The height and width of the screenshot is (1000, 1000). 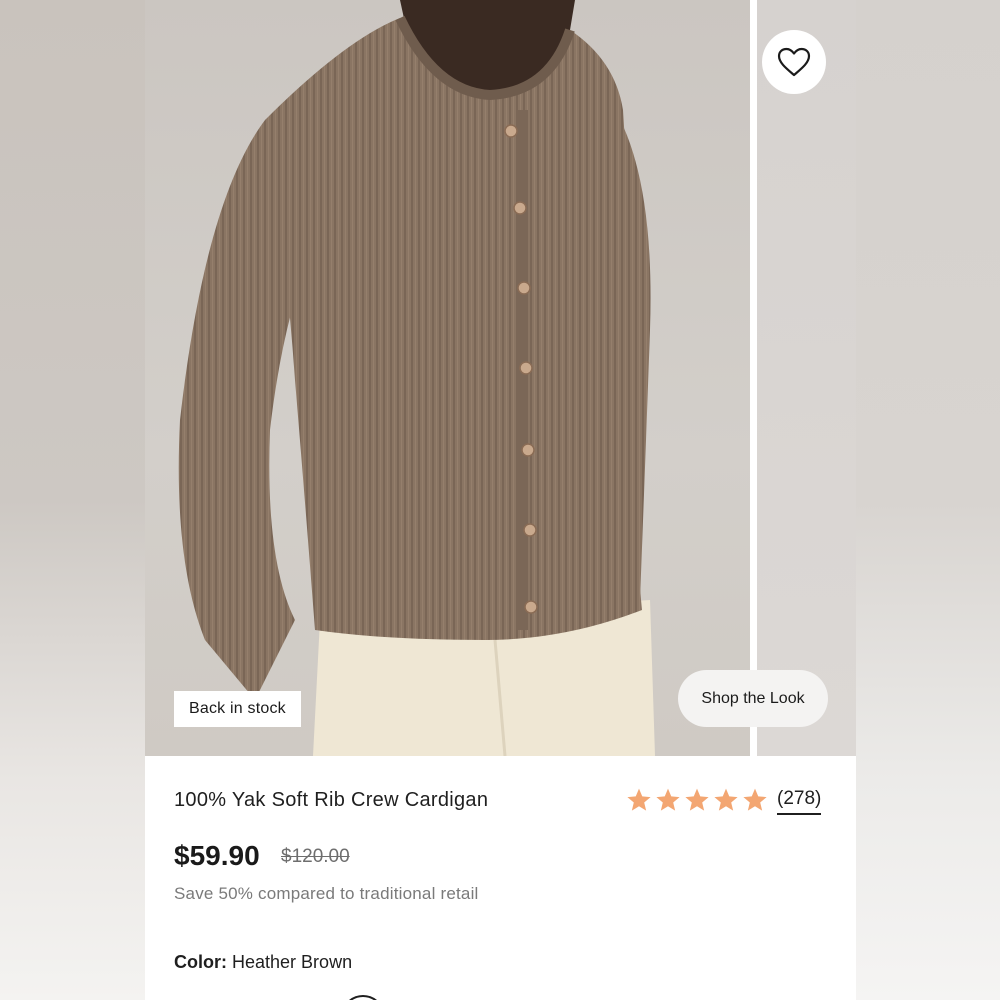 I want to click on color-swatch, so click(x=363, y=997).